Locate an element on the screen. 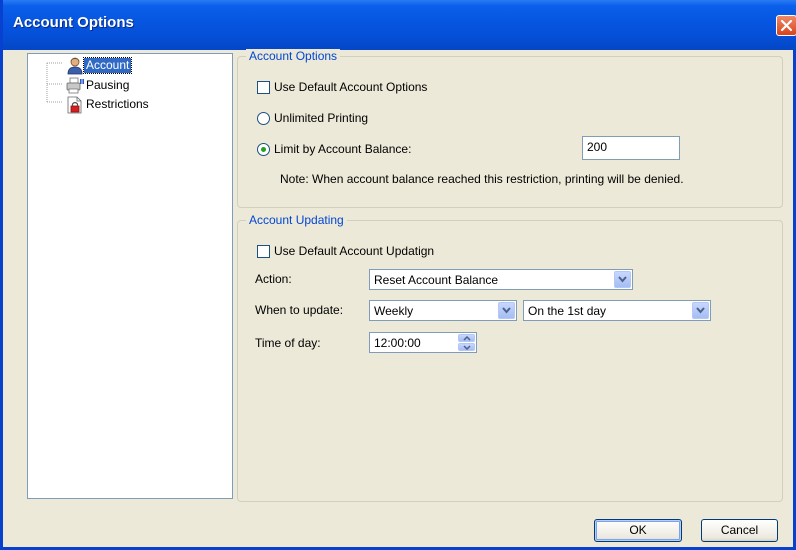 This screenshot has height=550, width=796. balance-limit-input: 200 is located at coordinates (631, 148).